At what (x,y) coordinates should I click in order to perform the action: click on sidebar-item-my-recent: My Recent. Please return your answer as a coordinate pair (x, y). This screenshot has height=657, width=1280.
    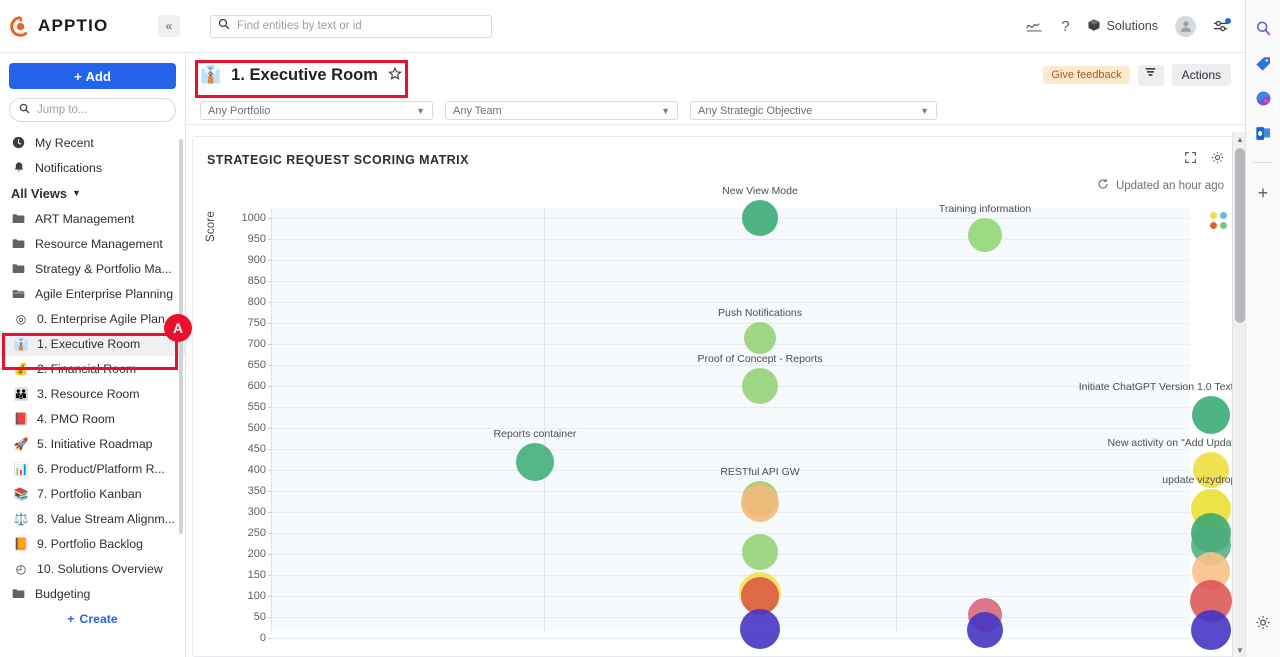
    Looking at the image, I should click on (92, 142).